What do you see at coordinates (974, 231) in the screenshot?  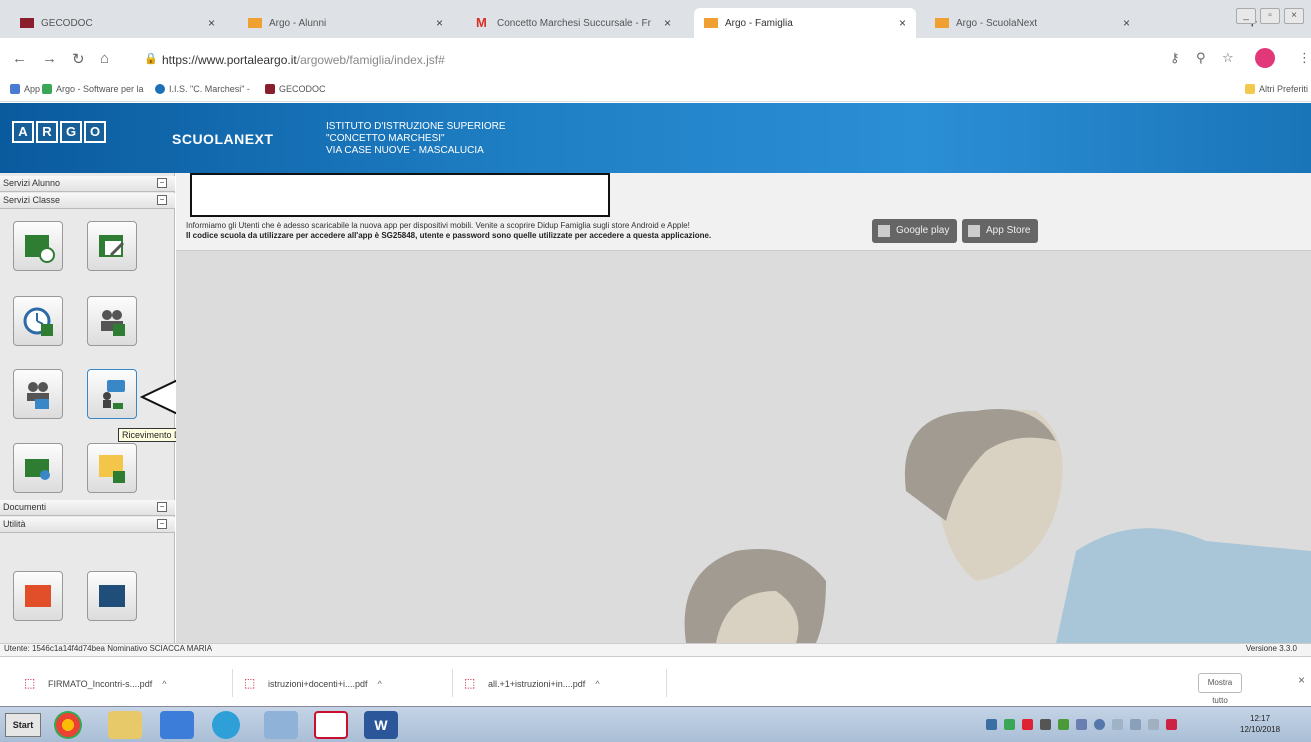 I see `apple-icon` at bounding box center [974, 231].